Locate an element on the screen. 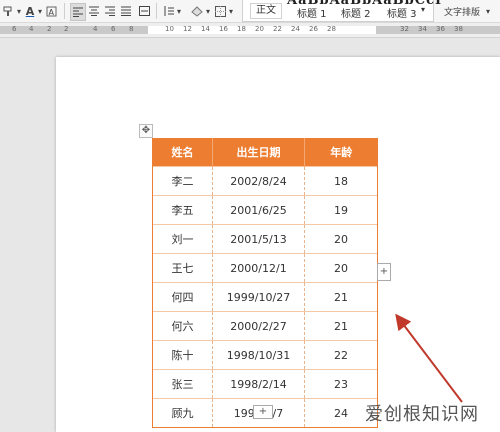  watermark-text: 爱创根知识网 is located at coordinates (422, 414).